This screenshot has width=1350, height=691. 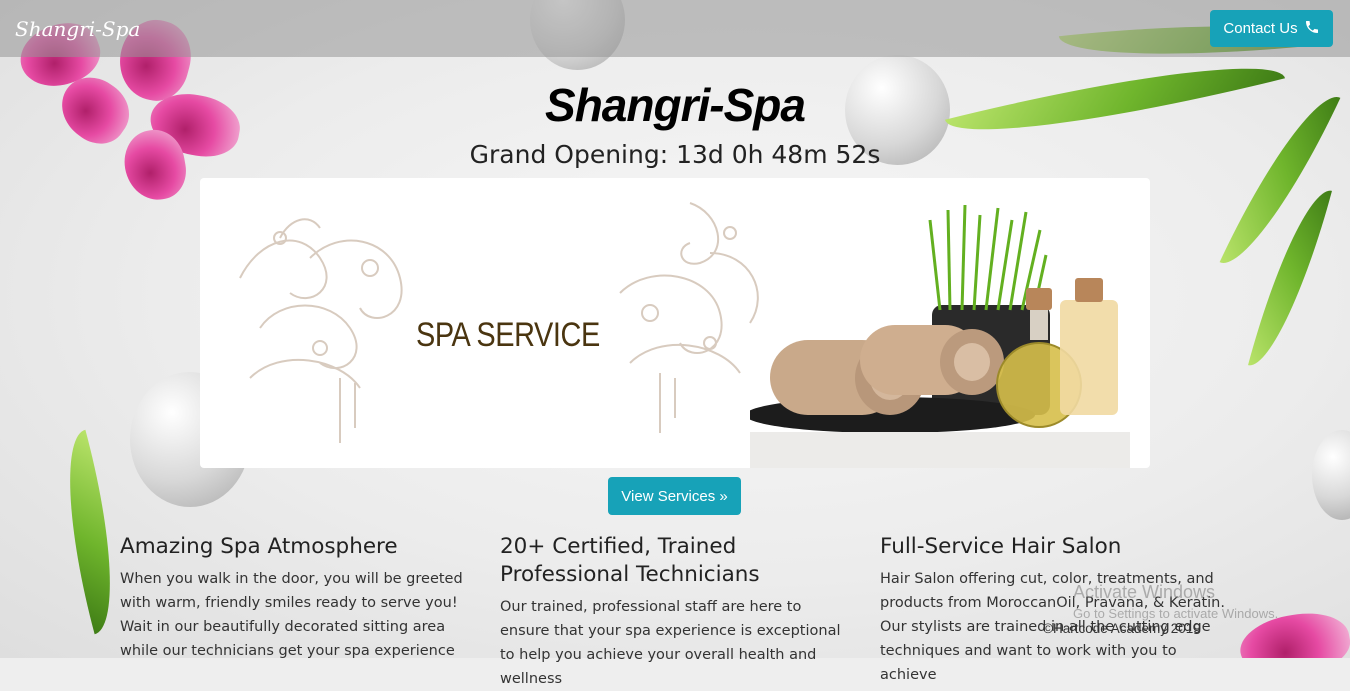 What do you see at coordinates (1144, 592) in the screenshot?
I see `activate-windows-title: Activate Windows` at bounding box center [1144, 592].